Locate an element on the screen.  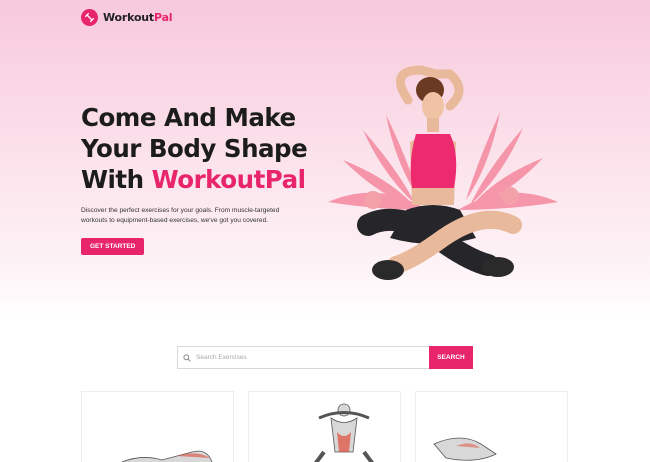
dumbbell-icon is located at coordinates (89, 17).